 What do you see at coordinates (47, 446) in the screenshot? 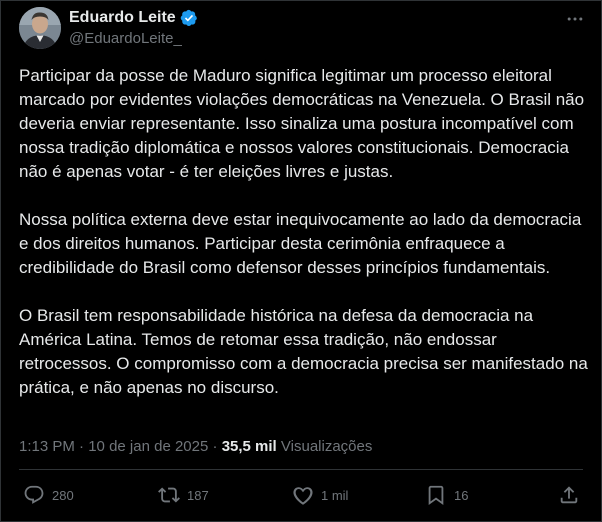
I see `tweet-time: 1:13 PM` at bounding box center [47, 446].